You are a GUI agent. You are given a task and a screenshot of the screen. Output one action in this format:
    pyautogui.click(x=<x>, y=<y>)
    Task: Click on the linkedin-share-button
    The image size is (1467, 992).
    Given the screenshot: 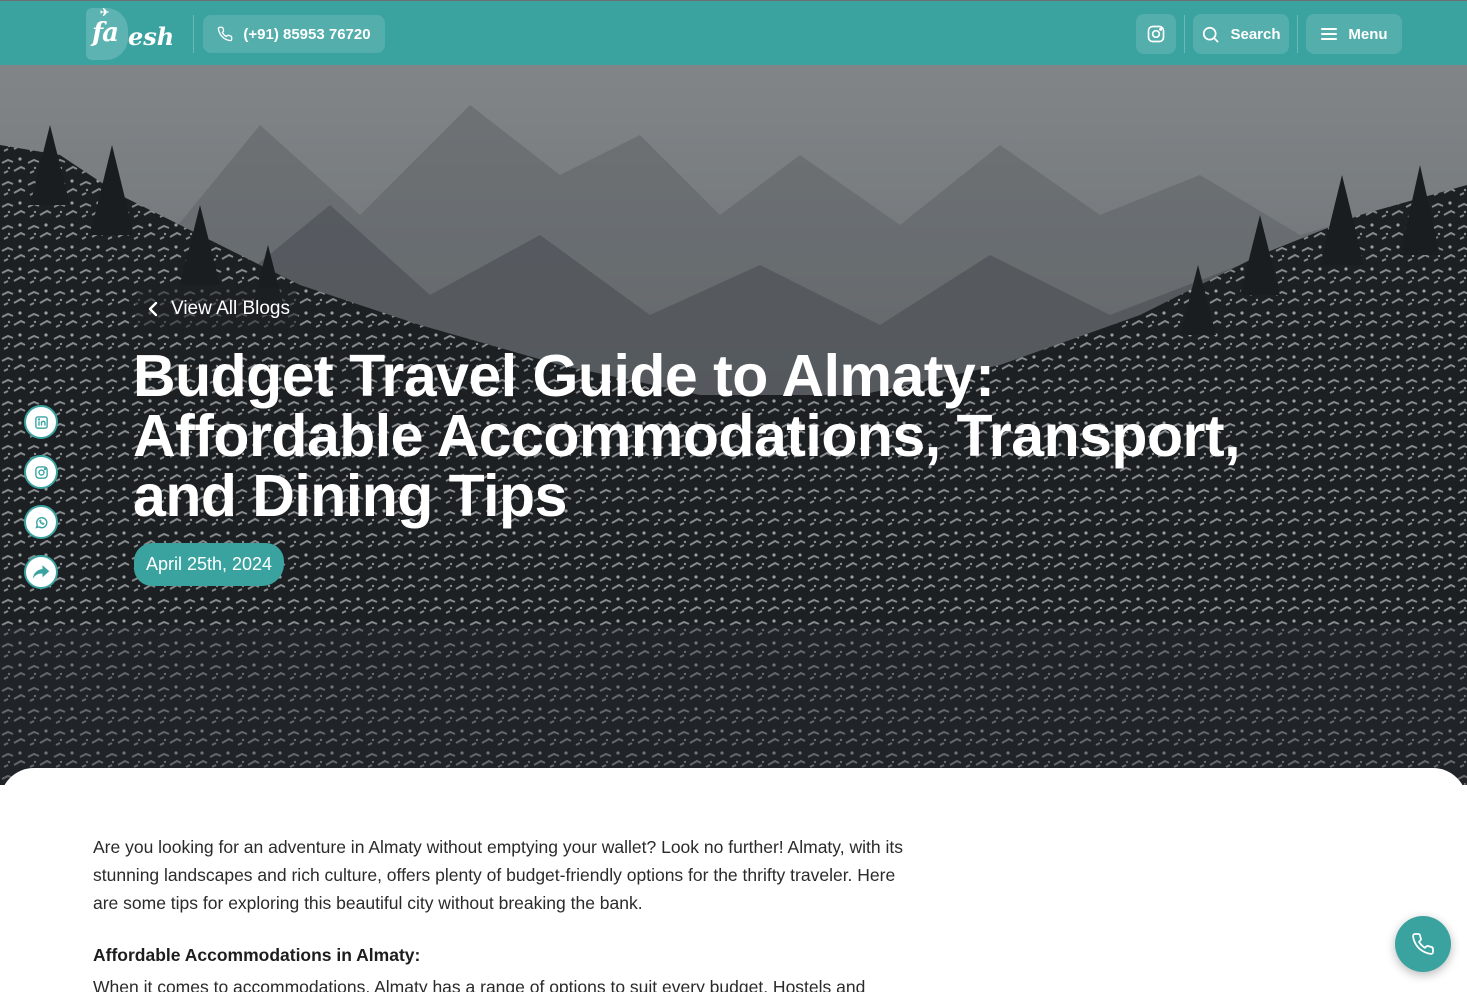 What is the action you would take?
    pyautogui.click(x=41, y=422)
    